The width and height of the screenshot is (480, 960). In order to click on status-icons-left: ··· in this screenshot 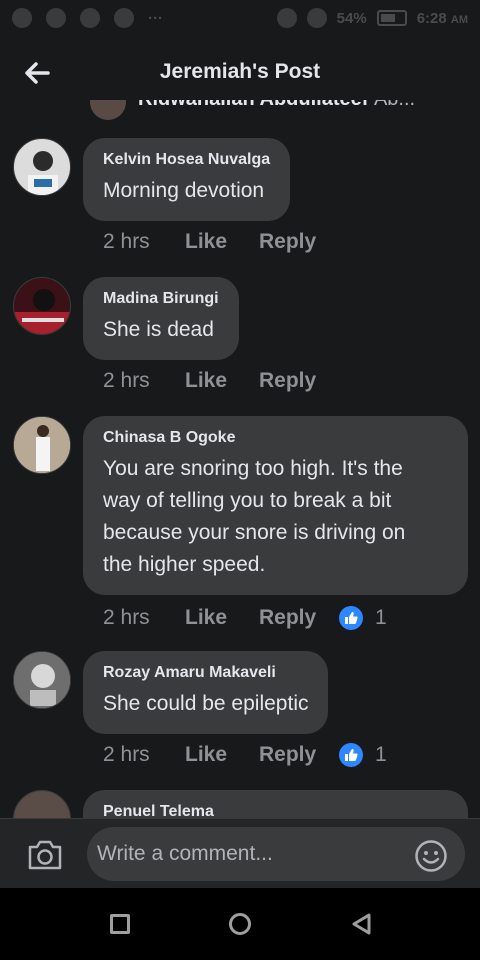, I will do `click(87, 18)`.